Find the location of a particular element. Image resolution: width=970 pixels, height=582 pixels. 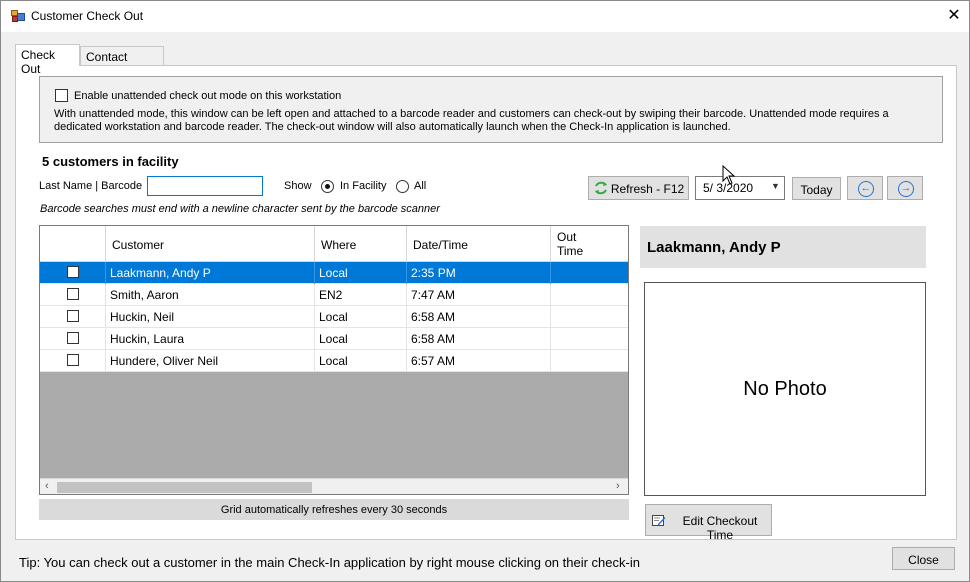

tab-check-out: Check Out is located at coordinates (47, 60).